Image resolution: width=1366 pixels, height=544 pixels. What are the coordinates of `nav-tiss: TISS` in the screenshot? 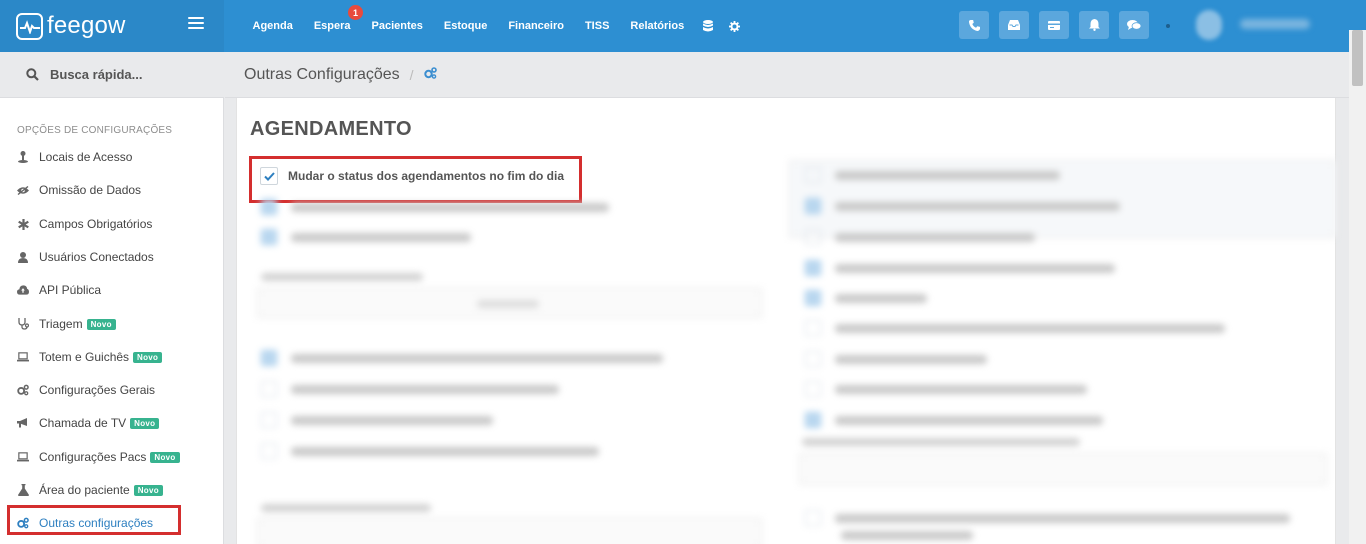 It's located at (596, 26).